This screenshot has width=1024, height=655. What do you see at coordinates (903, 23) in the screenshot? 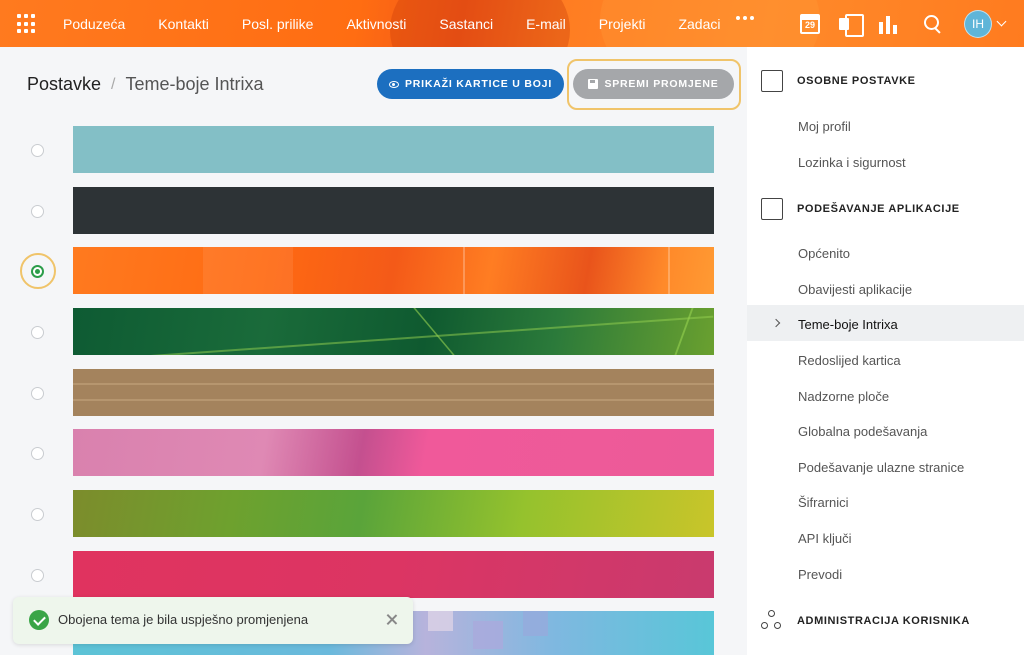
I see `top-icons: 29 IH` at bounding box center [903, 23].